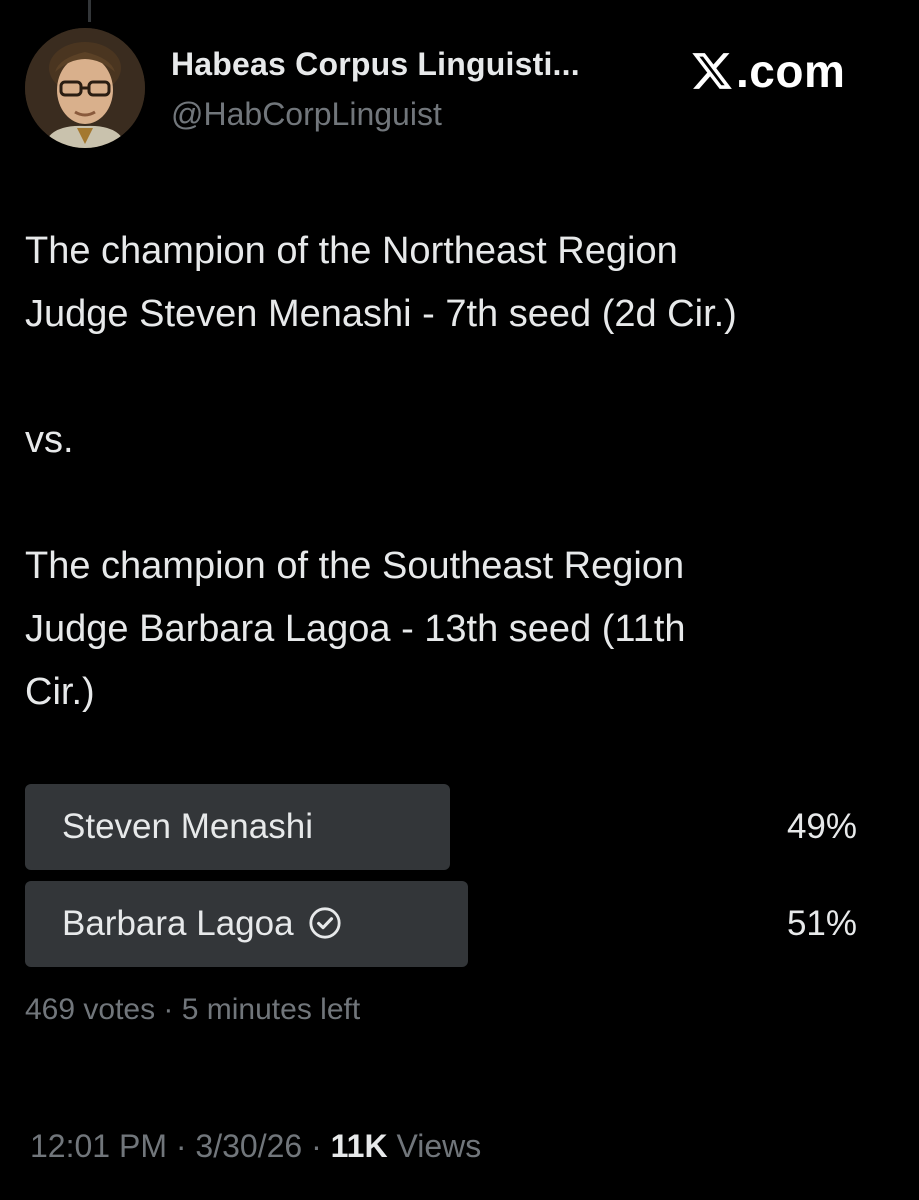 This screenshot has height=1200, width=919. What do you see at coordinates (306, 114) in the screenshot?
I see `author-handle: @HabCorpLinguist` at bounding box center [306, 114].